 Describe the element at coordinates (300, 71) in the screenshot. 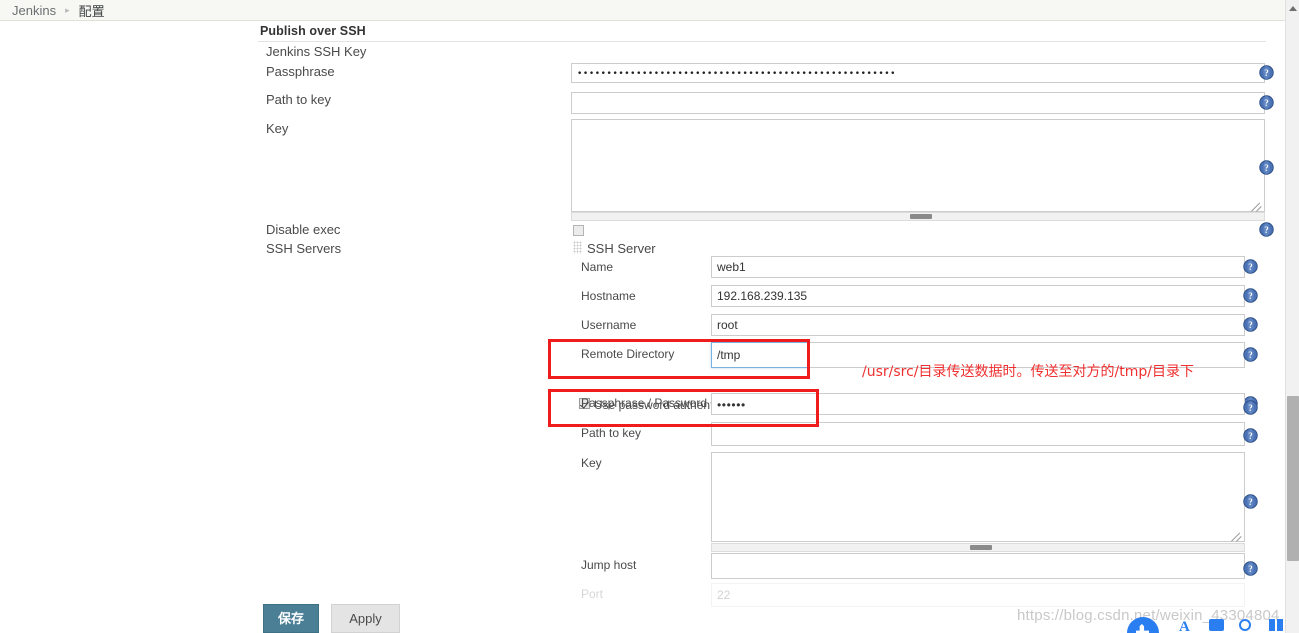

I see `label-passphrase: Passphrase` at that location.